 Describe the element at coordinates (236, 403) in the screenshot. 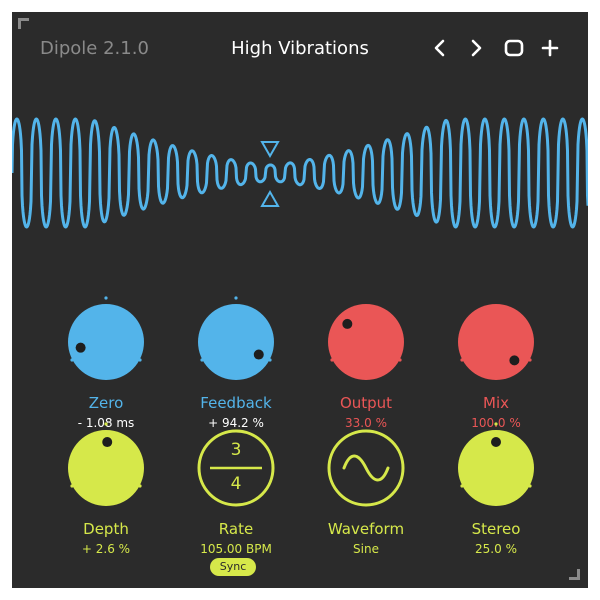

I see `feedback-label: Feedback` at that location.